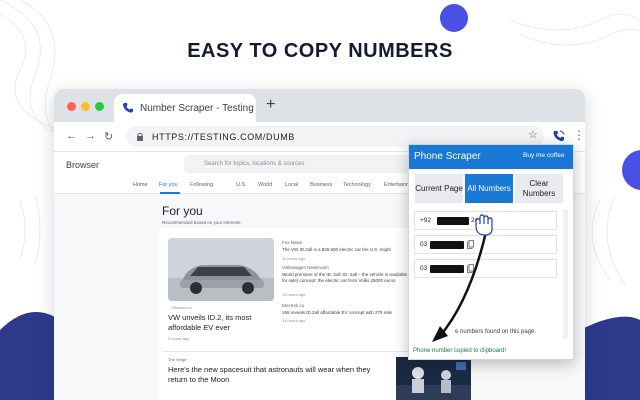  What do you see at coordinates (85, 106) in the screenshot?
I see `minimize-window-button` at bounding box center [85, 106].